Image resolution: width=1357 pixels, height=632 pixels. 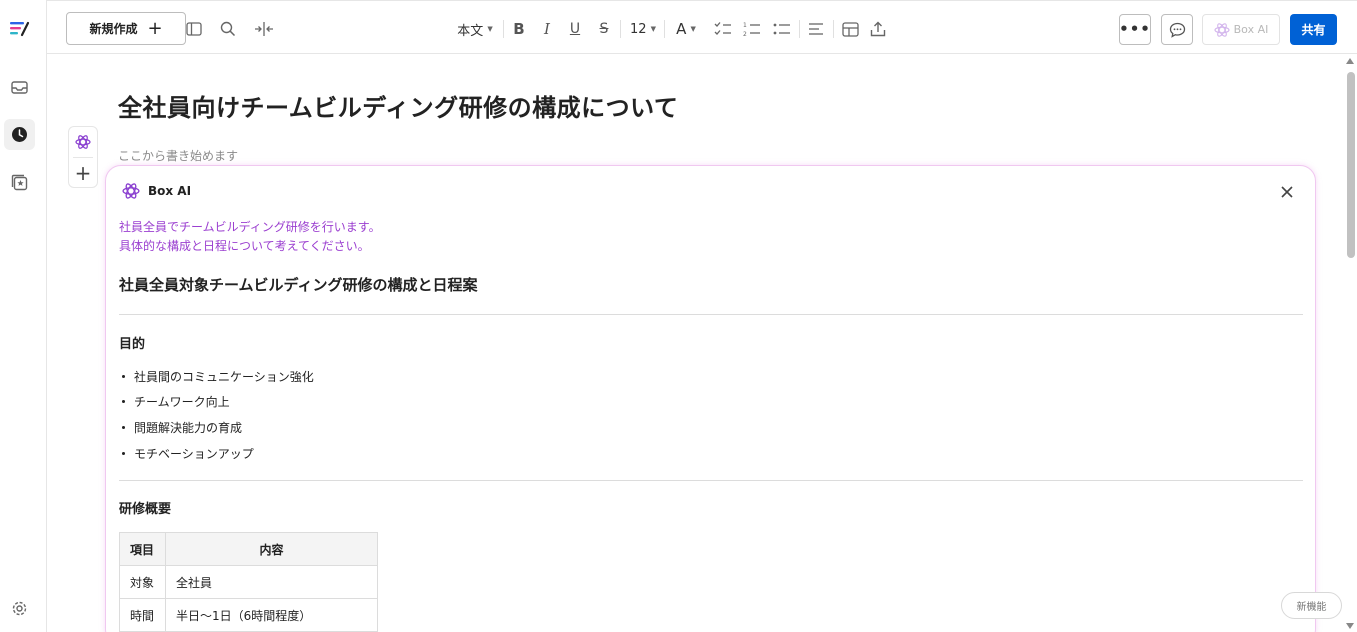 I want to click on box-ai-panel-title: Box AI, so click(x=170, y=191).